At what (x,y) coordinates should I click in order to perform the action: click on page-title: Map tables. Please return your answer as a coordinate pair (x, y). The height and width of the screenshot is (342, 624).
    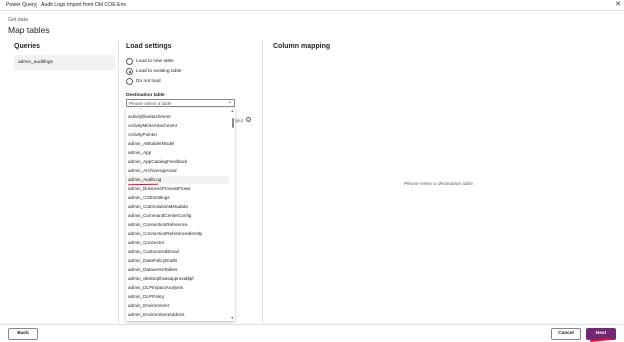
    Looking at the image, I should click on (29, 30).